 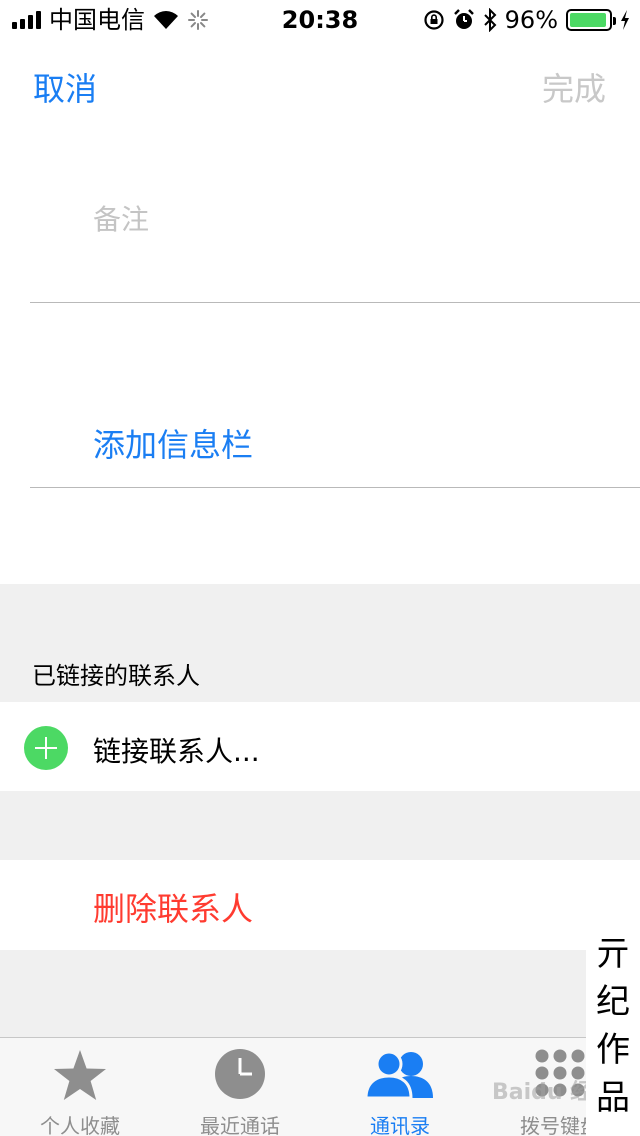 I want to click on tab-label: 最近通话, so click(x=240, y=1125).